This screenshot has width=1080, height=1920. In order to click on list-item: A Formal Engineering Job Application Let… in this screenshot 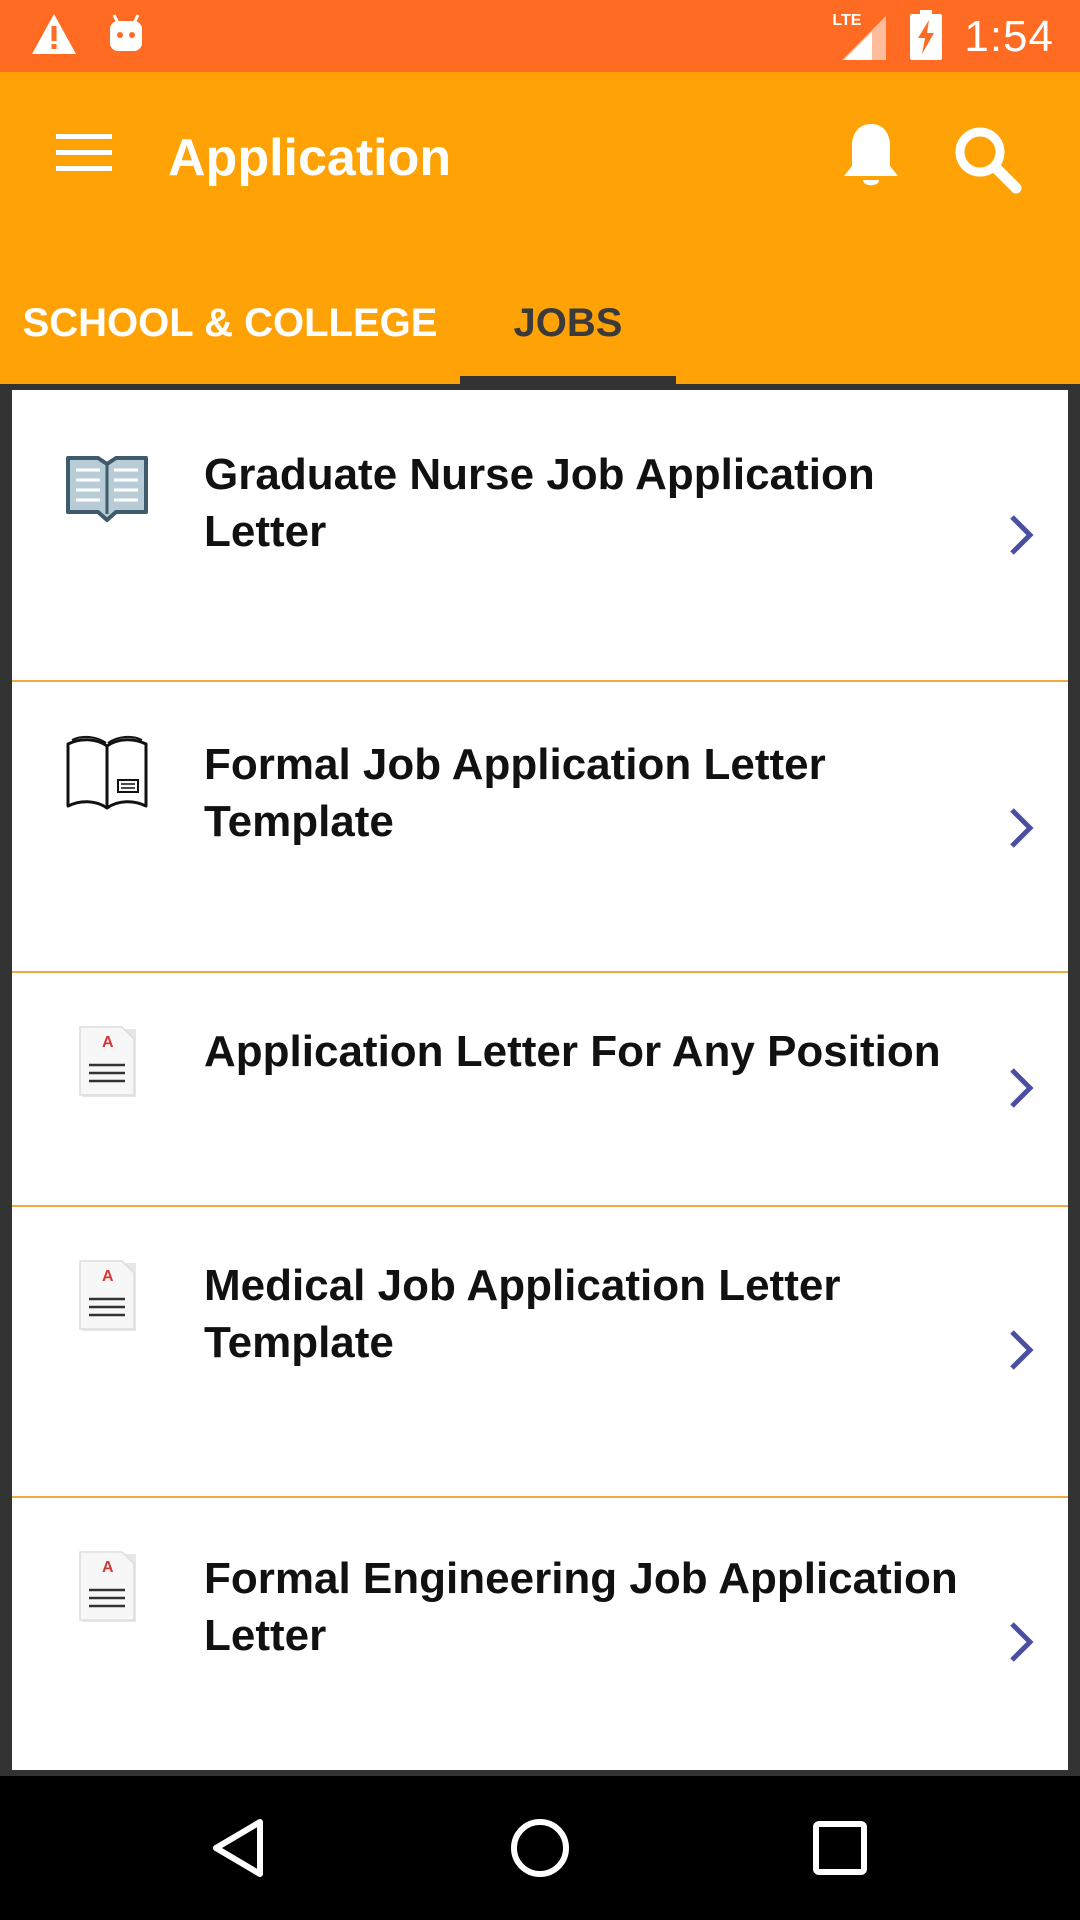, I will do `click(540, 1634)`.